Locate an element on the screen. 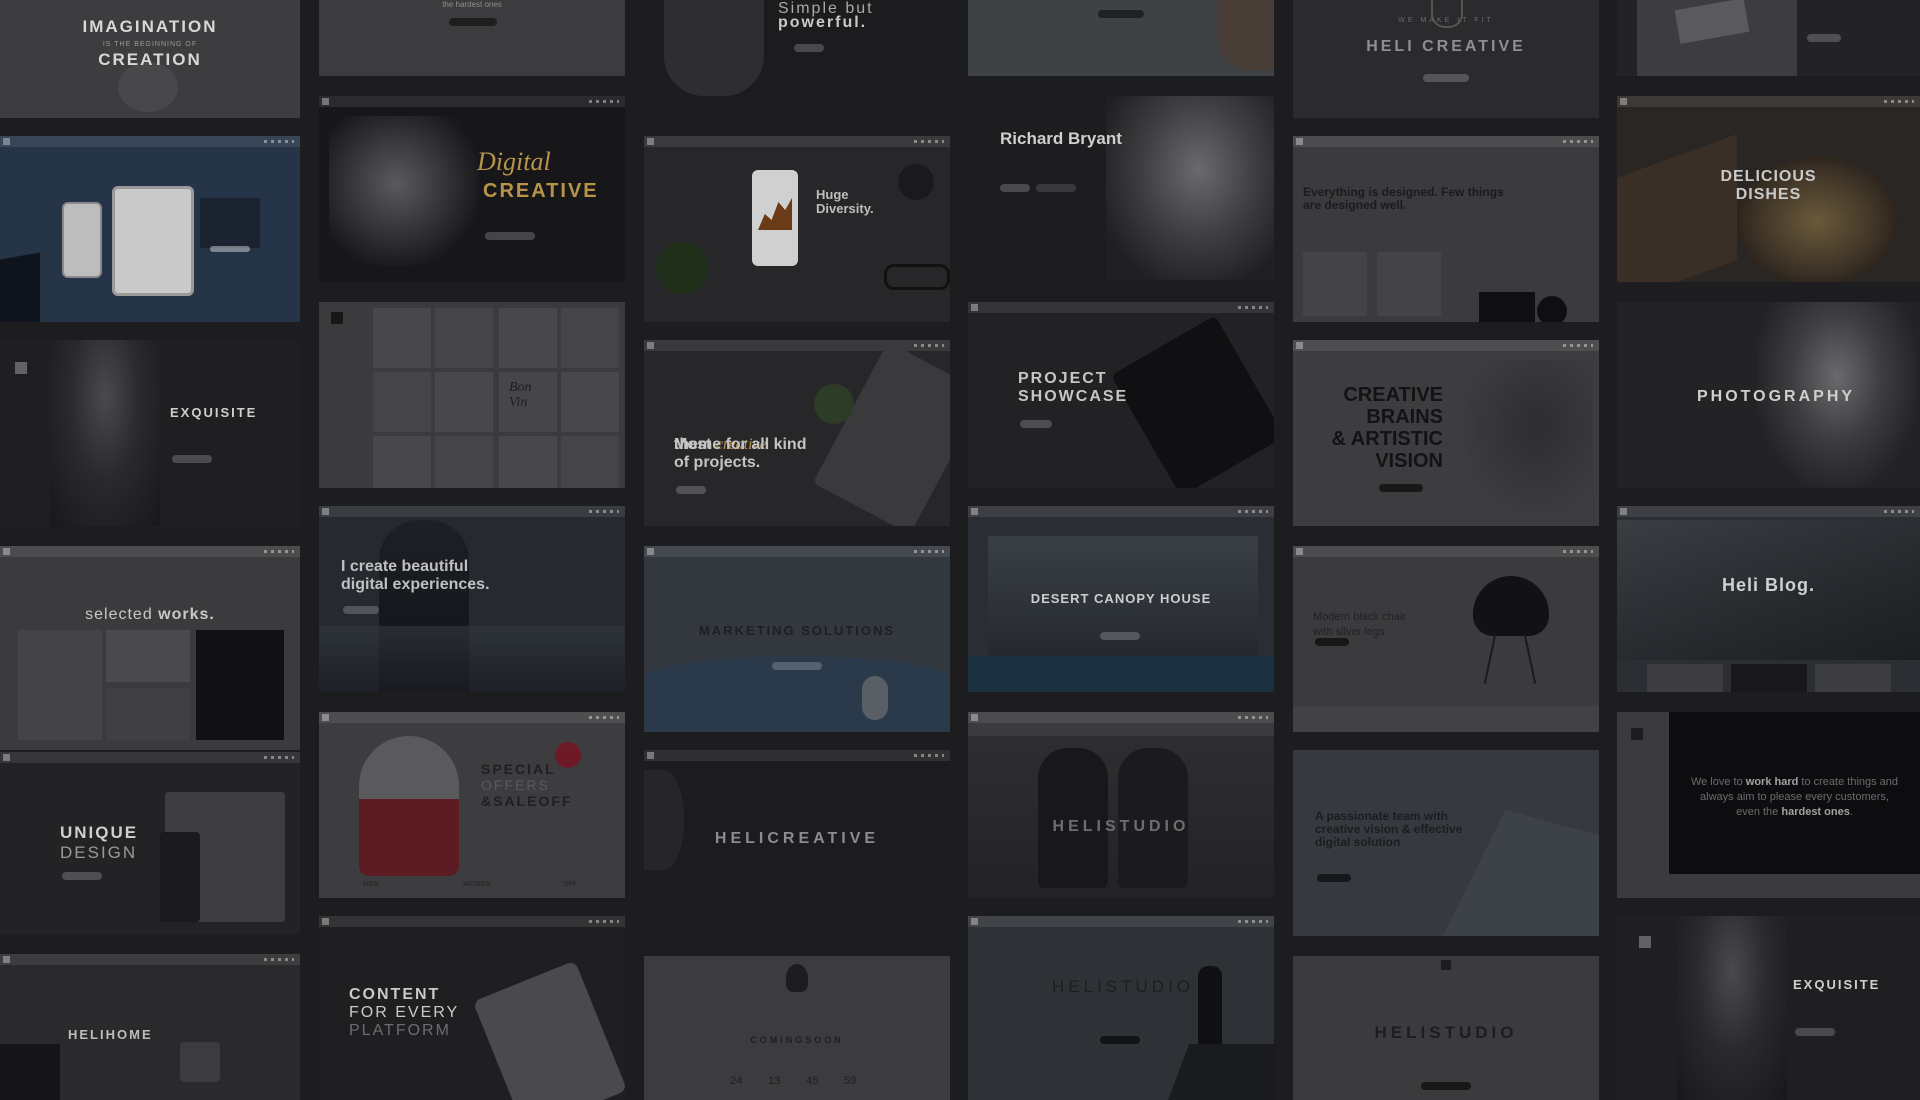 This screenshot has width=1920, height=1100. man-writing-photo is located at coordinates (1190, 188).